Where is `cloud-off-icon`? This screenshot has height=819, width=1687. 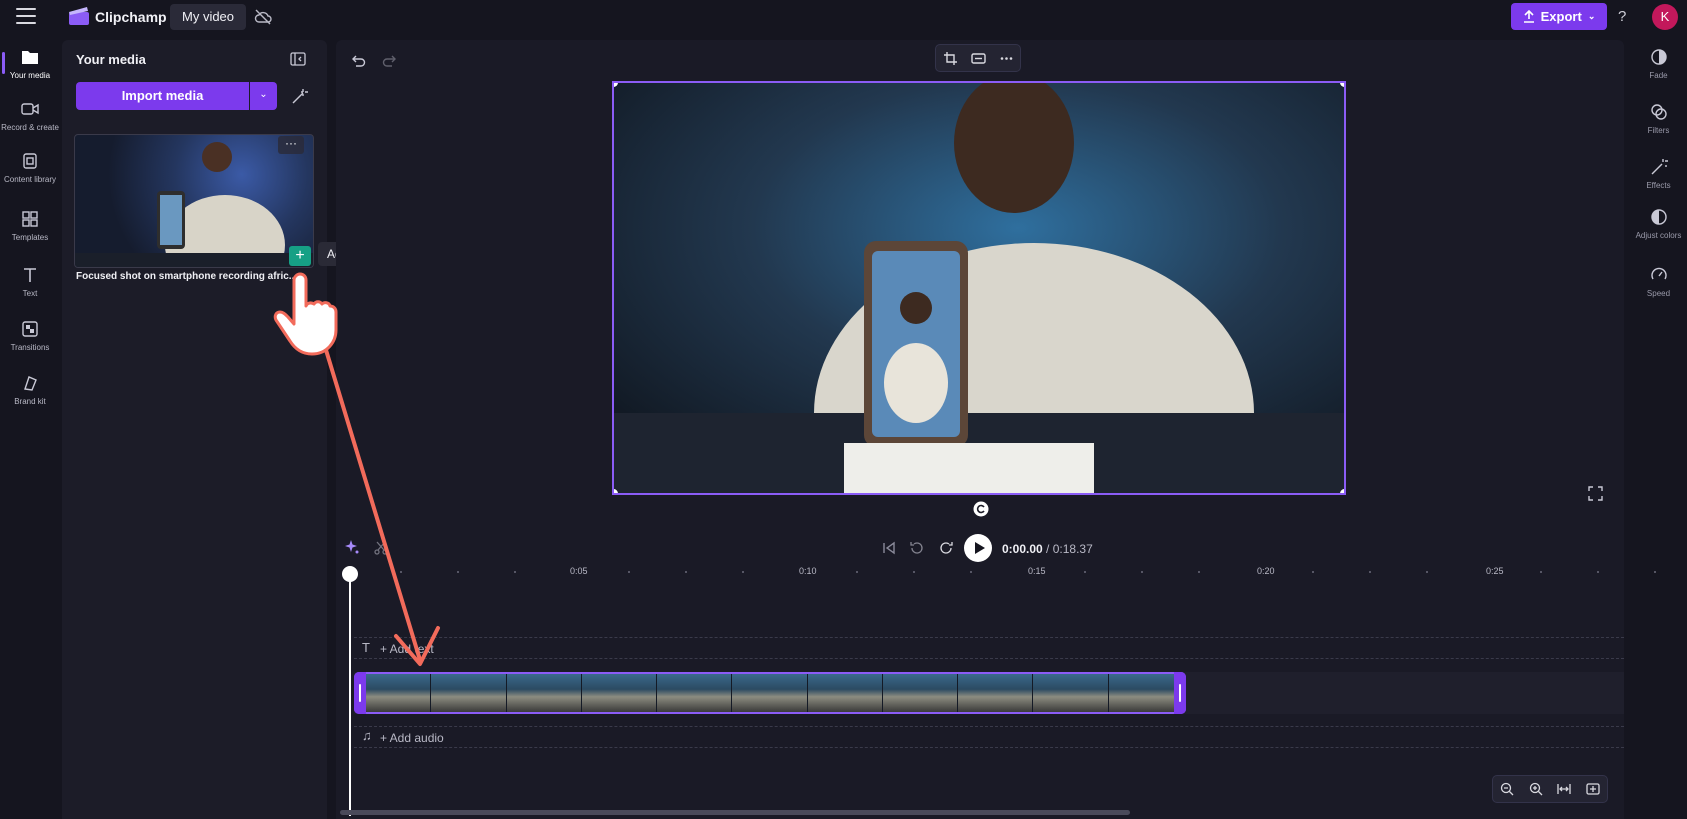 cloud-off-icon is located at coordinates (263, 17).